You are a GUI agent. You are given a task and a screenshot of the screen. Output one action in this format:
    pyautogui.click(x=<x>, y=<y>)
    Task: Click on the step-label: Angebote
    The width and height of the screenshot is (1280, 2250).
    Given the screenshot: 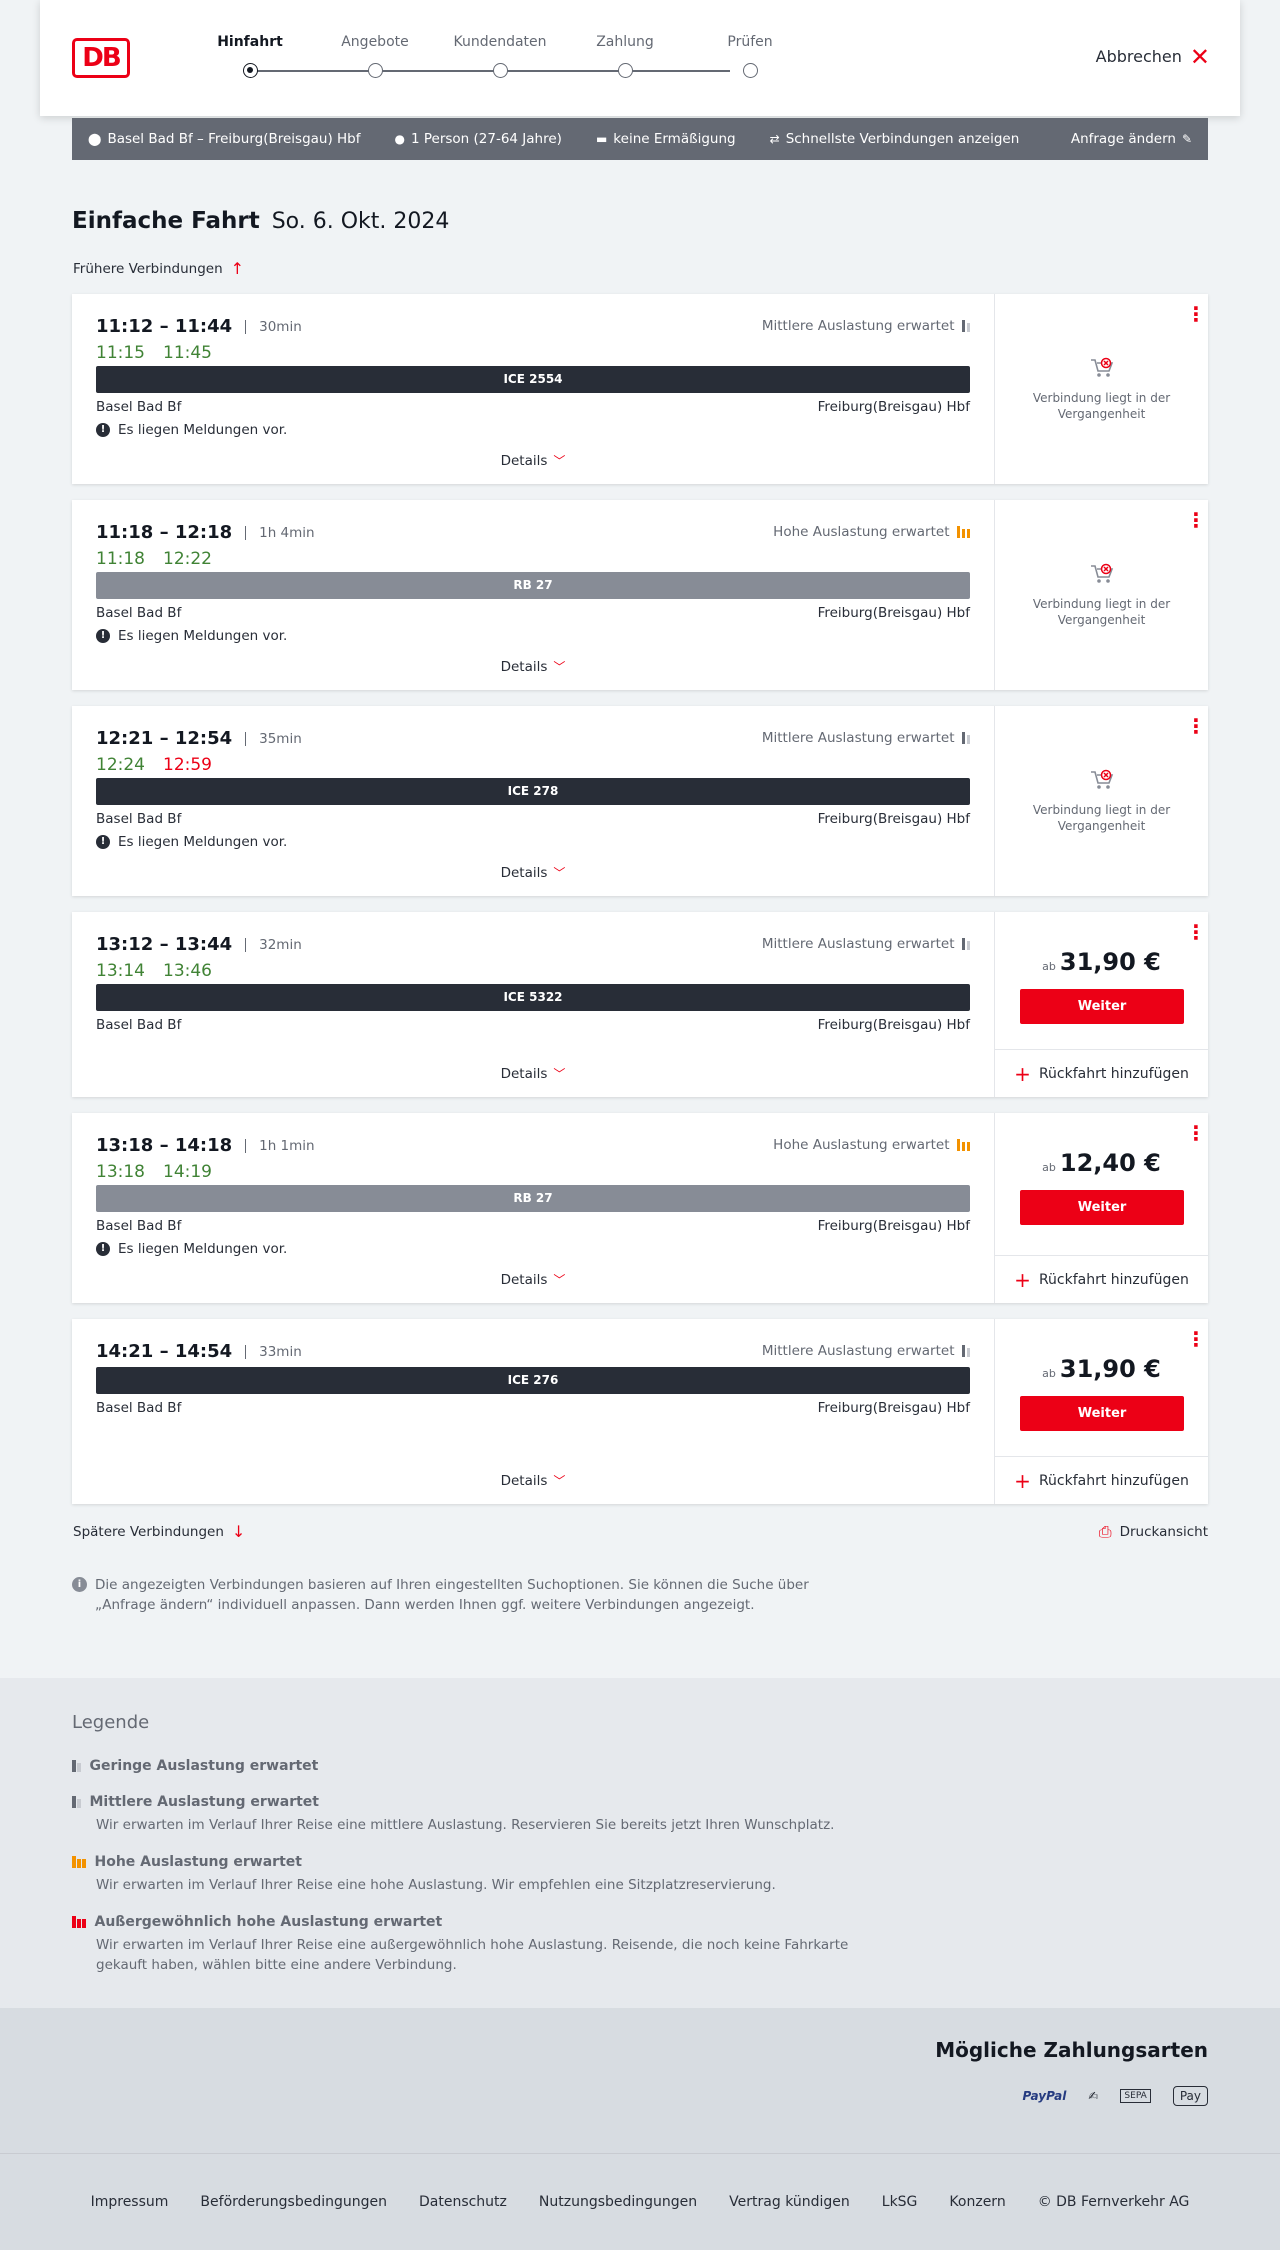 What is the action you would take?
    pyautogui.click(x=375, y=42)
    